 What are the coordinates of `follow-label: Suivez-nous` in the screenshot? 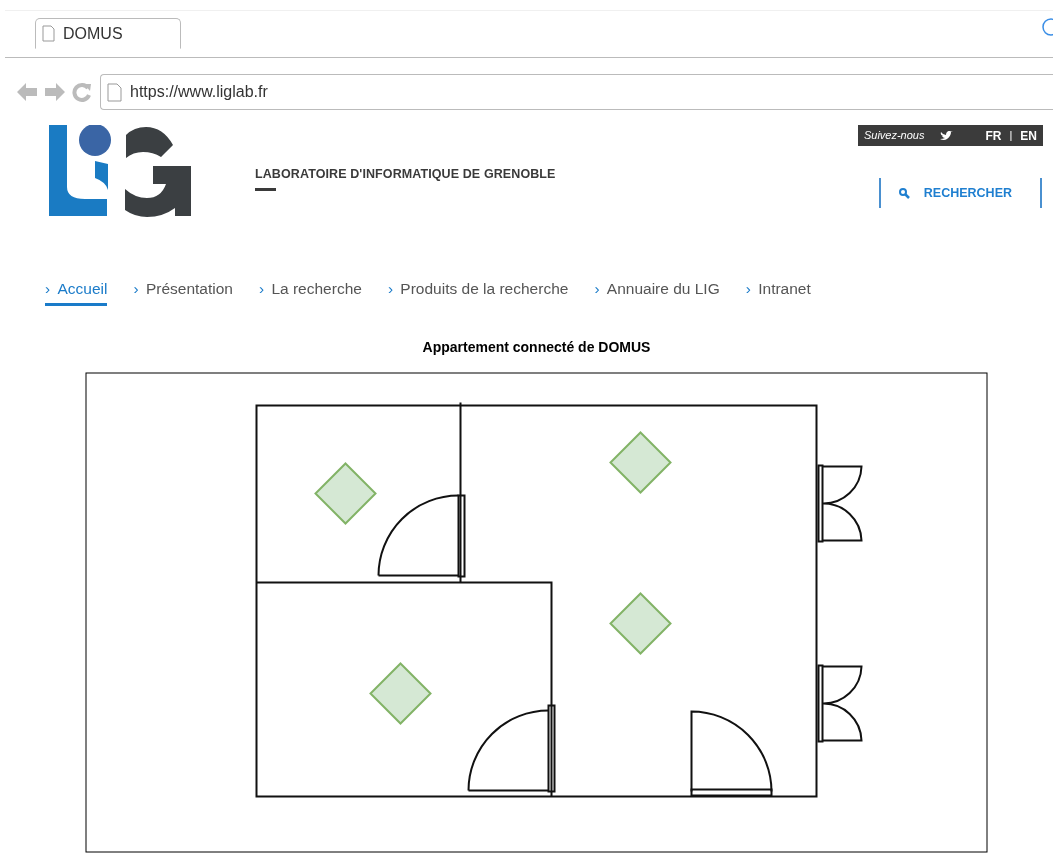 It's located at (894, 136).